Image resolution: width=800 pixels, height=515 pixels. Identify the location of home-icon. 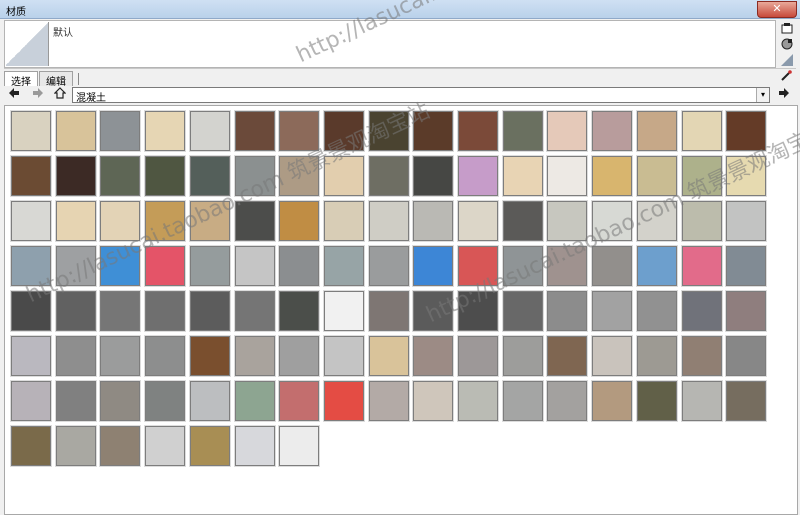
(60, 95).